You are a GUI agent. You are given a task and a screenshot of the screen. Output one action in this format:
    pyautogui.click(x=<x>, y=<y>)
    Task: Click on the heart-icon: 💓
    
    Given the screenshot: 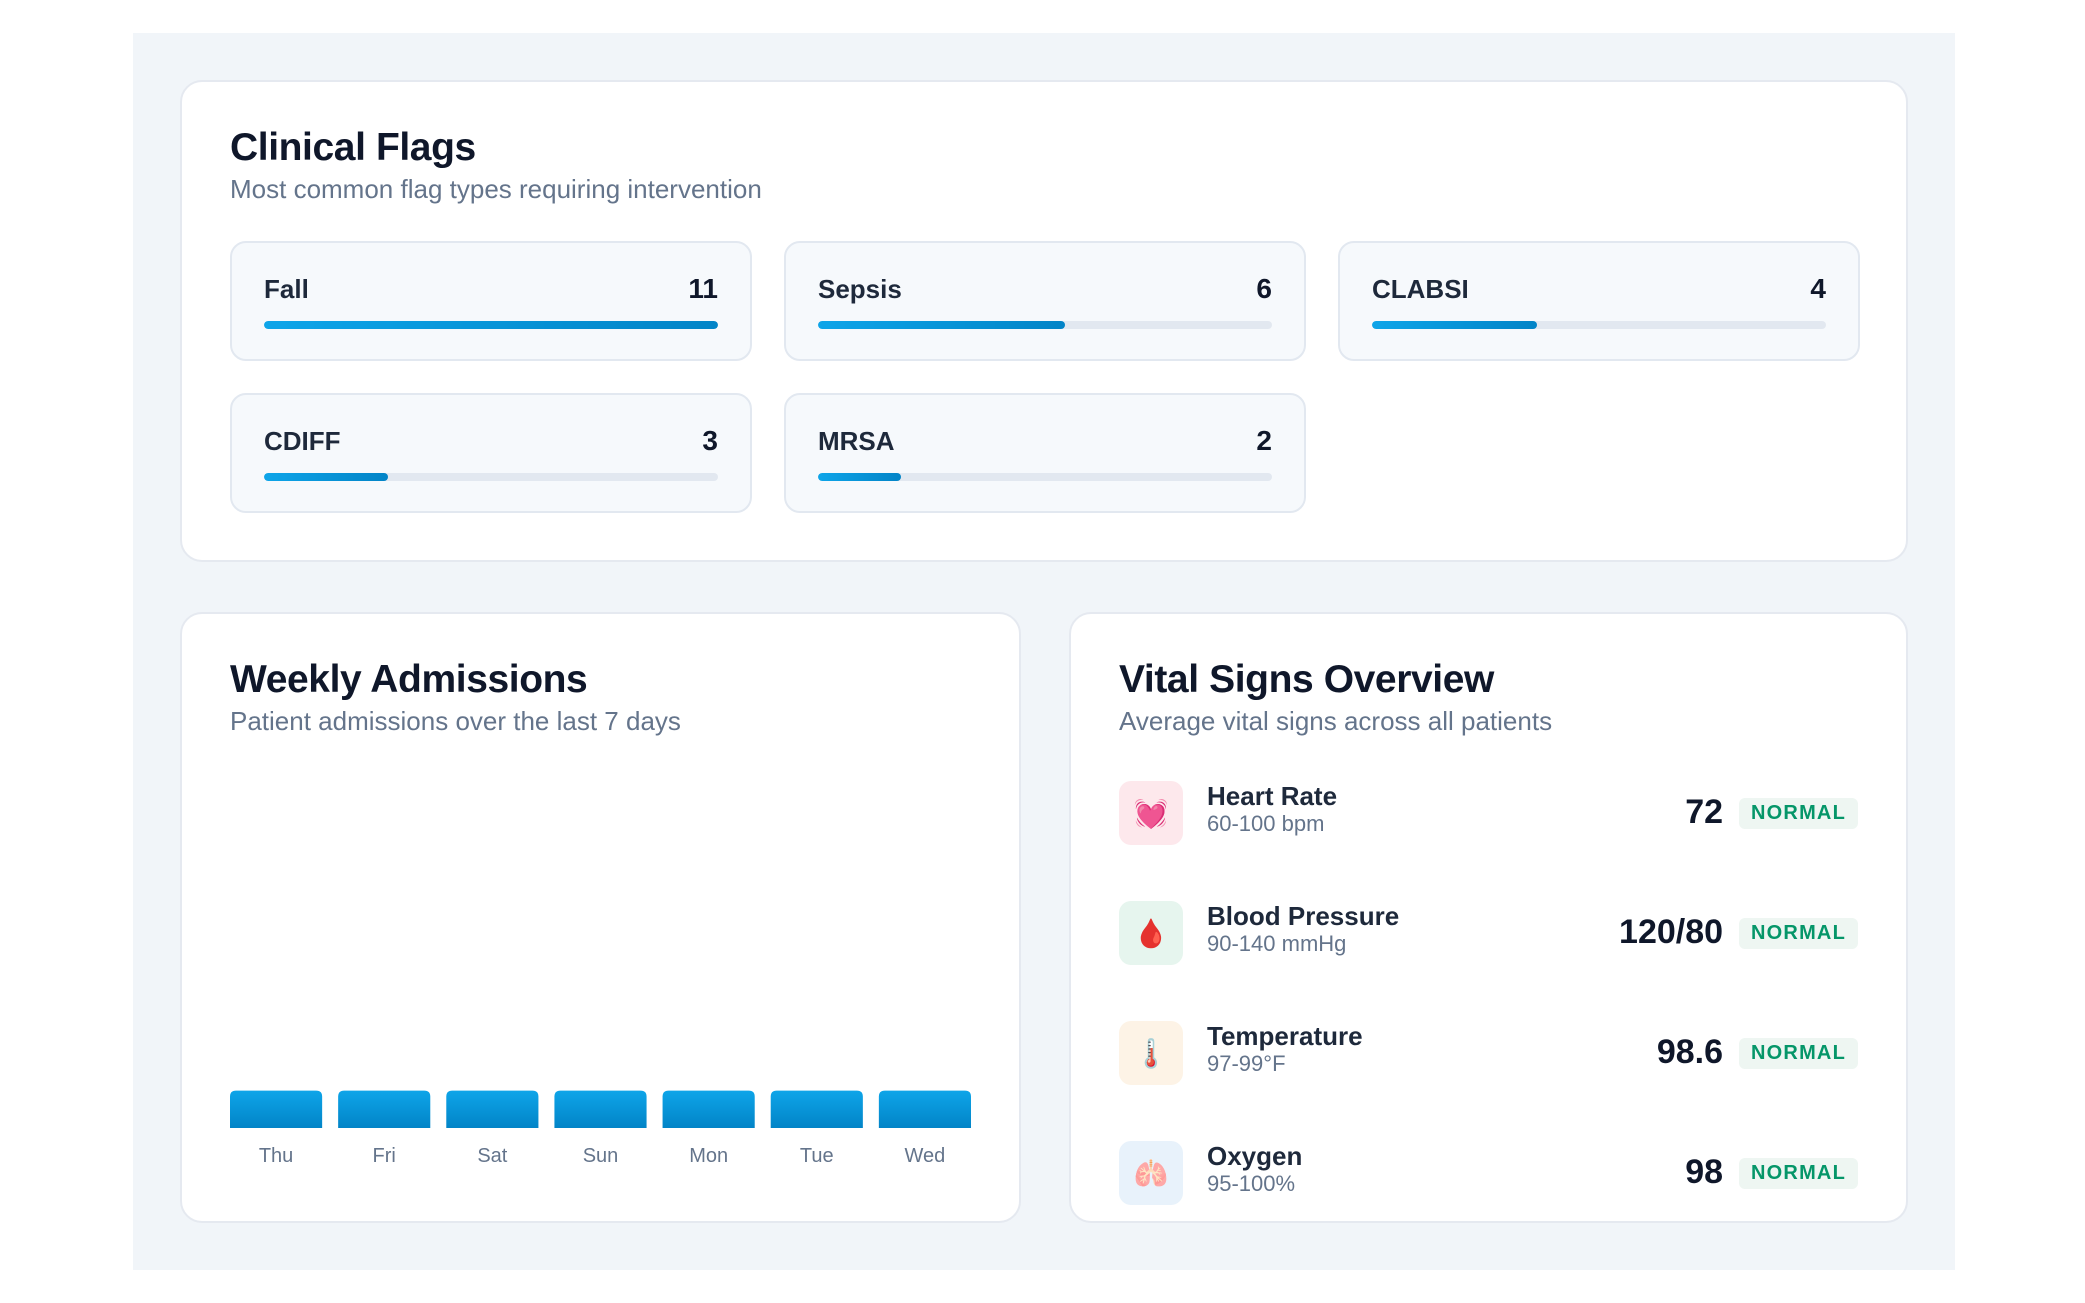 What is the action you would take?
    pyautogui.click(x=1151, y=813)
    